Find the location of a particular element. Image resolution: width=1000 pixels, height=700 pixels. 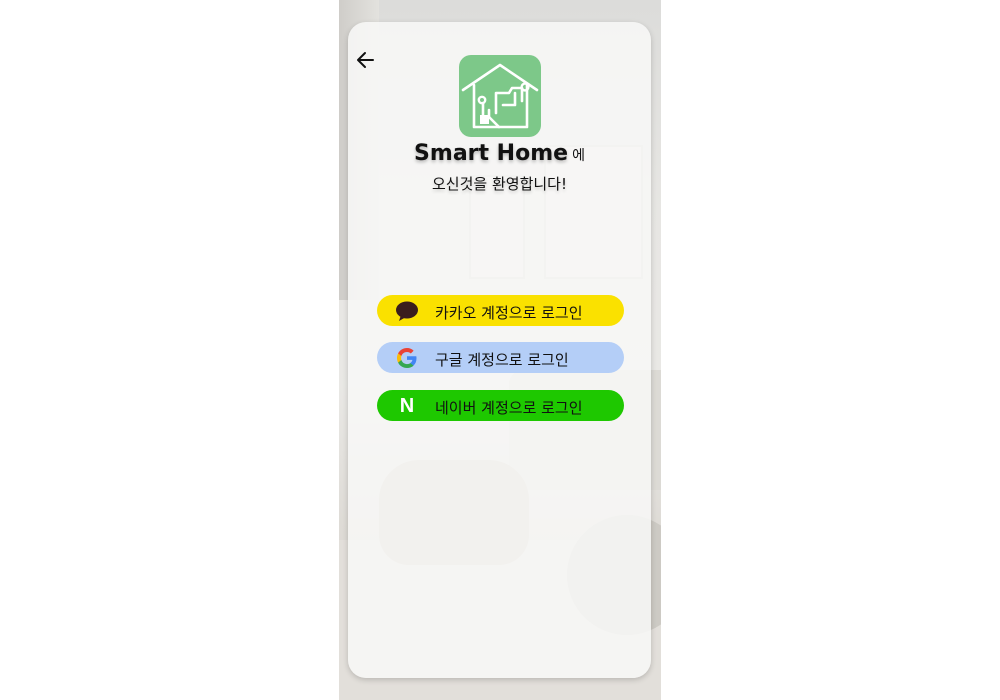

welcome-title: Smart Home 에 is located at coordinates (499, 153).